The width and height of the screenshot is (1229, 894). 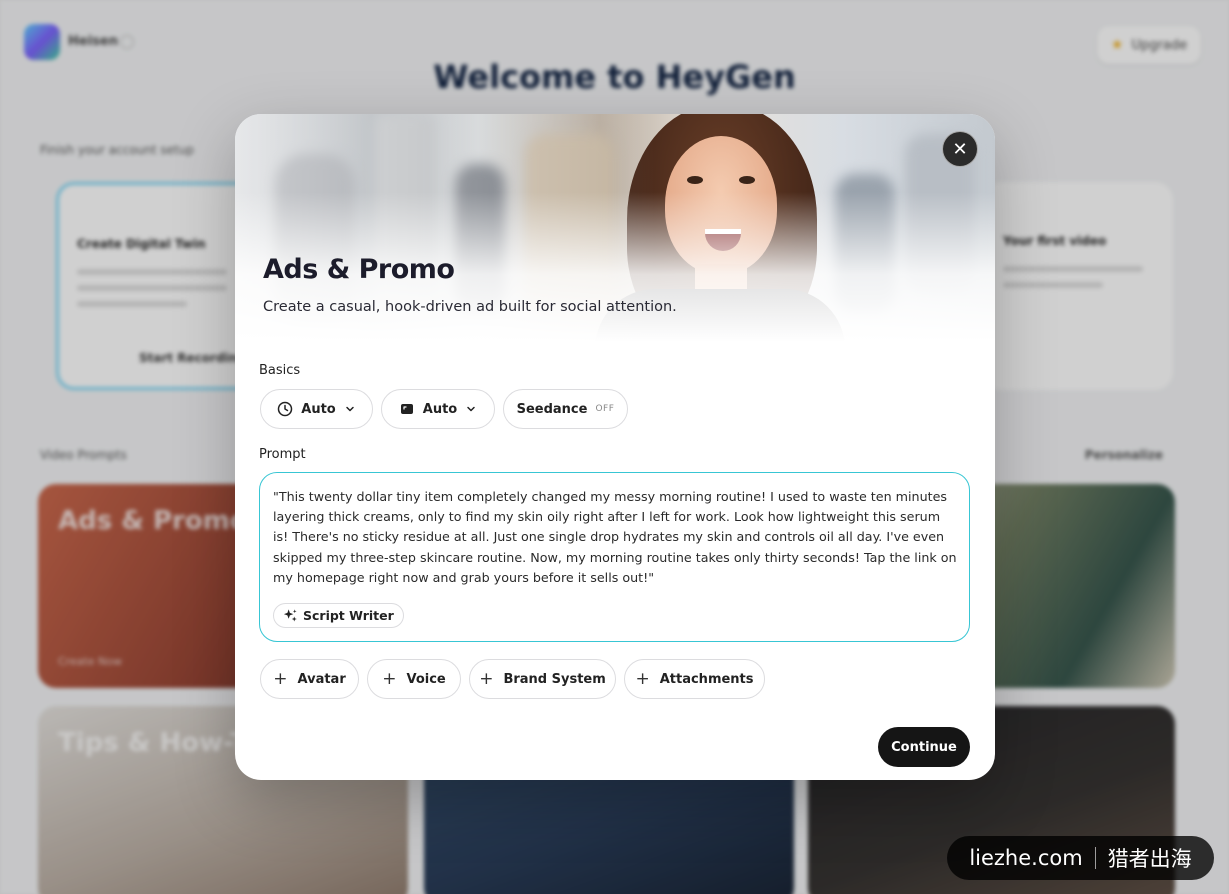 What do you see at coordinates (280, 370) in the screenshot?
I see `basics-label: Basics` at bounding box center [280, 370].